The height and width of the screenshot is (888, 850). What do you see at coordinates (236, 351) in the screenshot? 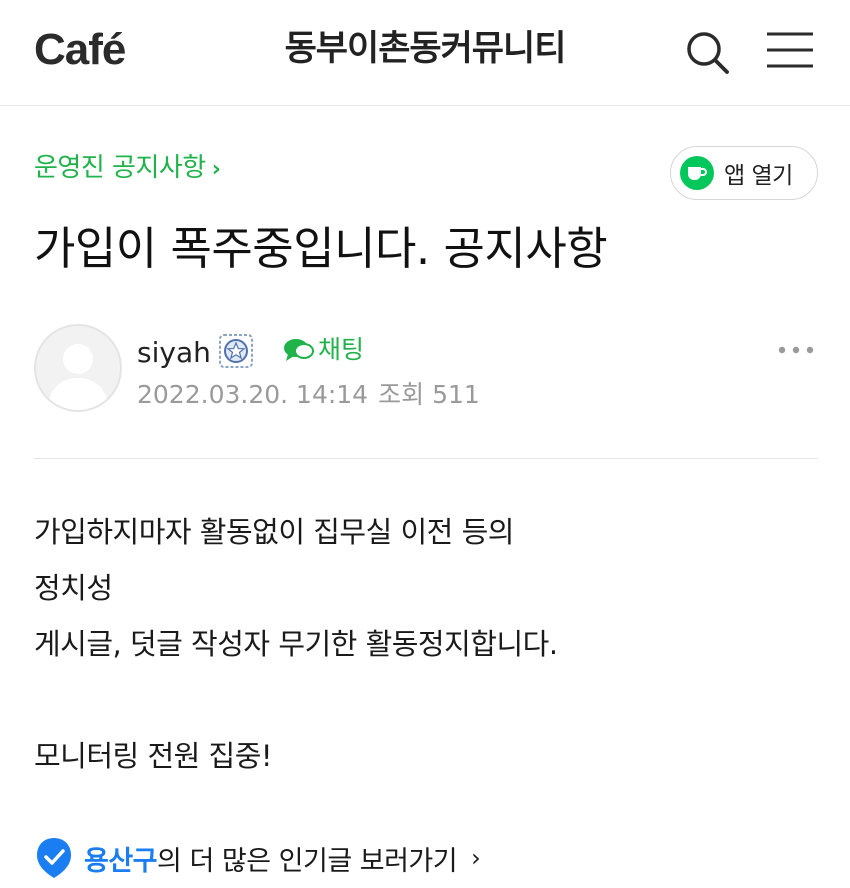
I see `manager-badge-icon` at bounding box center [236, 351].